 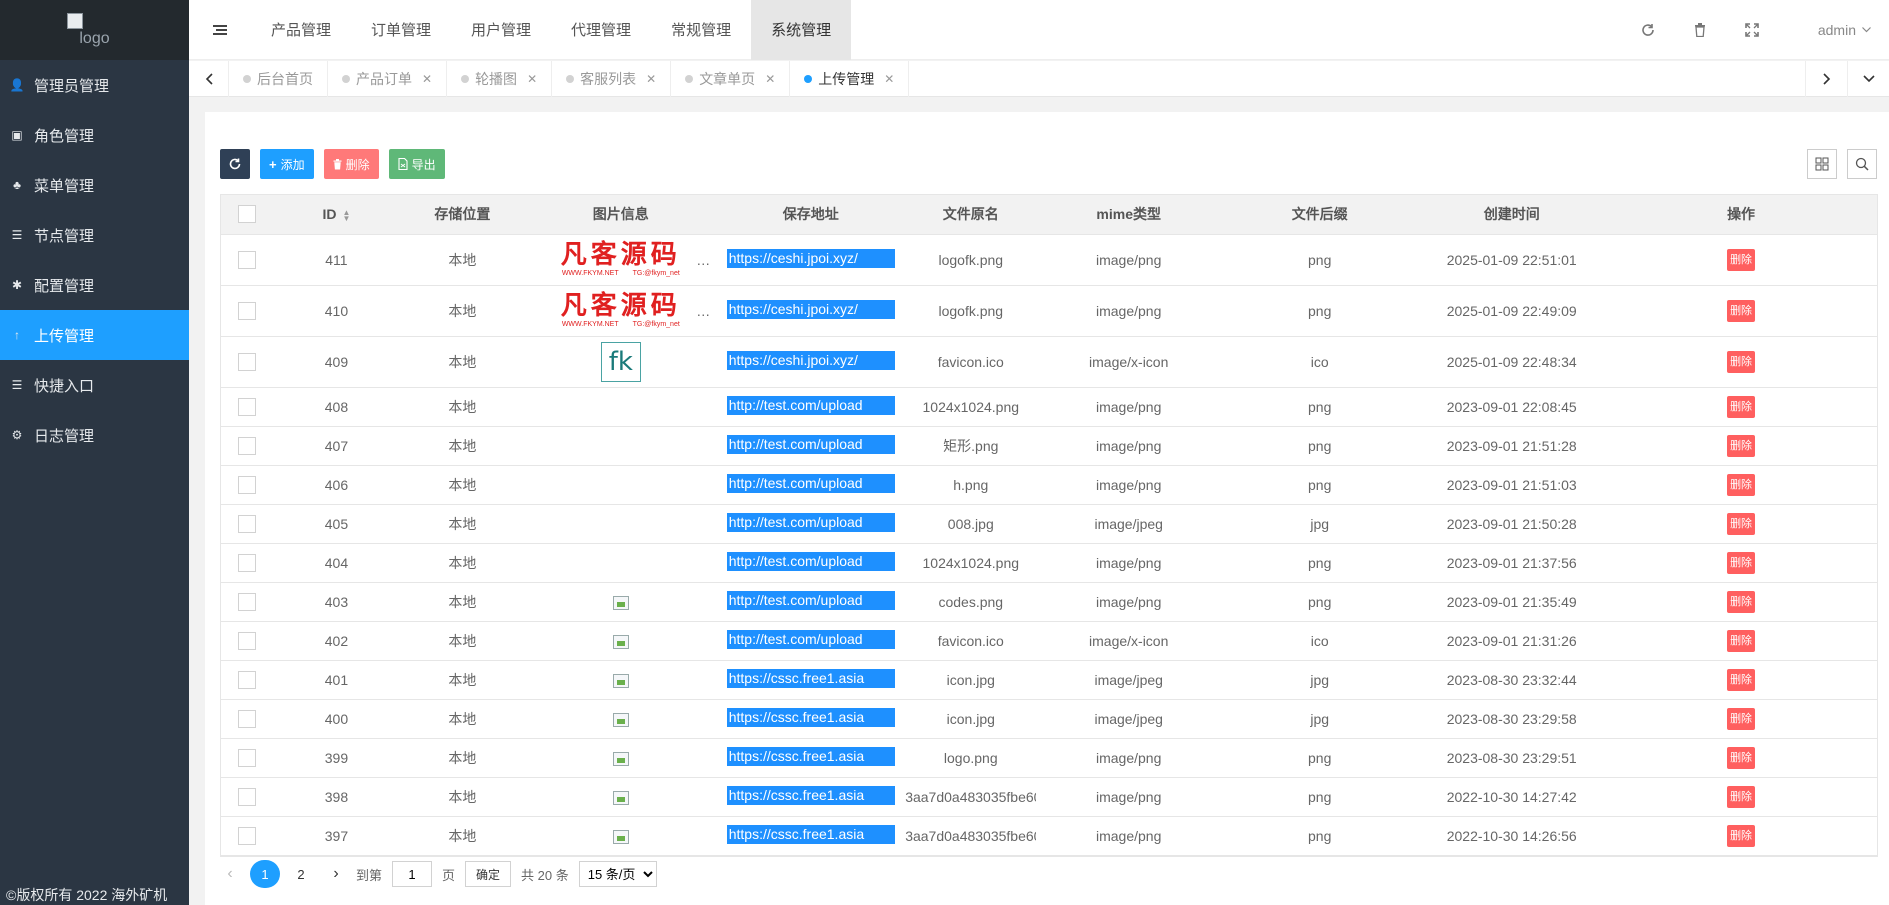 What do you see at coordinates (230, 874) in the screenshot?
I see `prev-page-button: ‹` at bounding box center [230, 874].